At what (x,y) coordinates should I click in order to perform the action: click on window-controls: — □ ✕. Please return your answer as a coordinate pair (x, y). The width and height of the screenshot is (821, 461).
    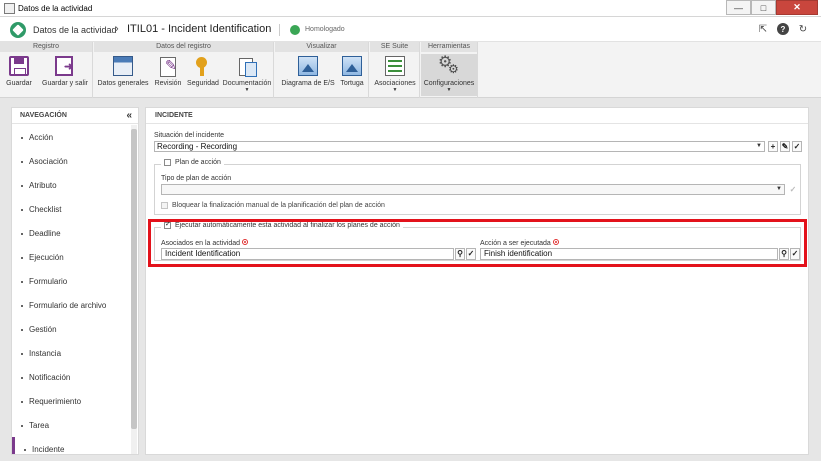
    Looking at the image, I should click on (772, 7).